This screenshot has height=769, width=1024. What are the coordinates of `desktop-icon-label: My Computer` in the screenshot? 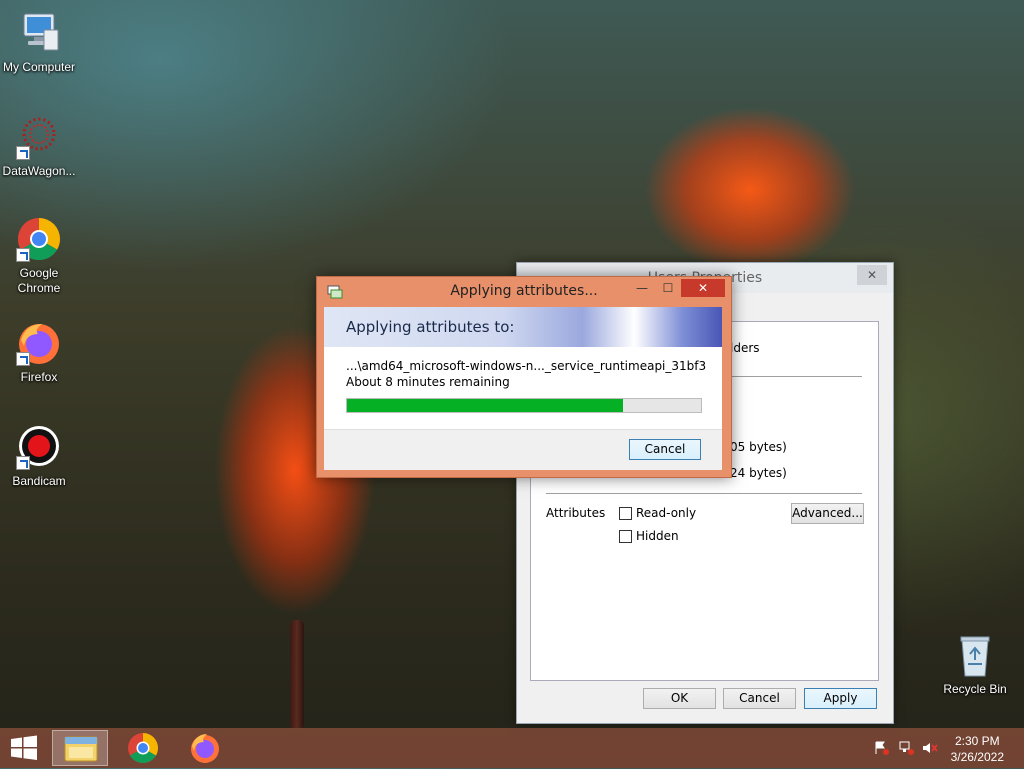 It's located at (39, 67).